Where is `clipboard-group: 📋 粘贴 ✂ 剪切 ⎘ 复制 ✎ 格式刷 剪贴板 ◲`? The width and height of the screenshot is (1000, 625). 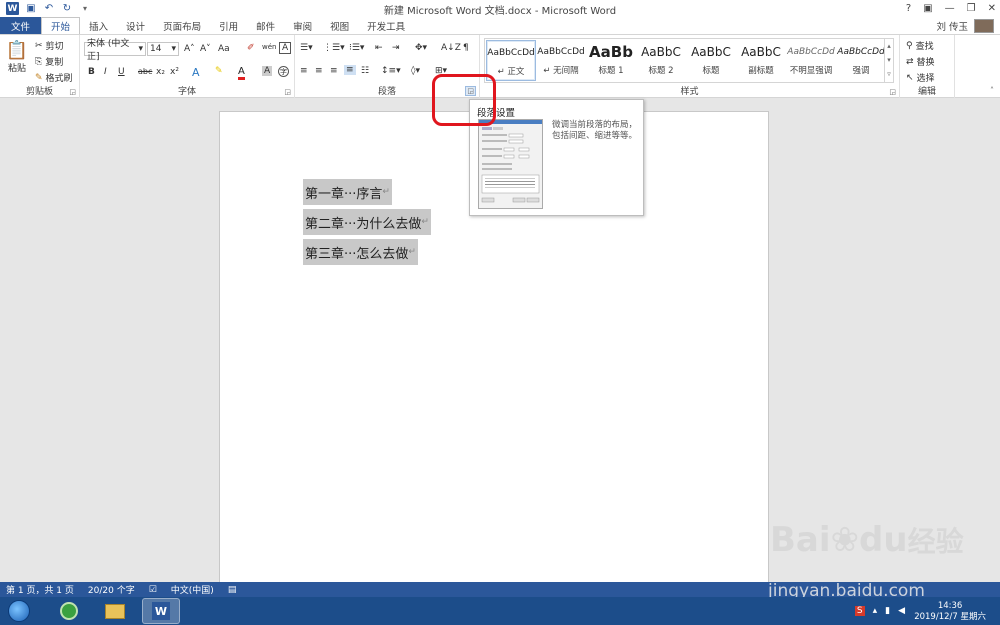 clipboard-group: 📋 粘贴 ✂ 剪切 ⎘ 复制 ✎ 格式刷 剪贴板 ◲ is located at coordinates (40, 66).